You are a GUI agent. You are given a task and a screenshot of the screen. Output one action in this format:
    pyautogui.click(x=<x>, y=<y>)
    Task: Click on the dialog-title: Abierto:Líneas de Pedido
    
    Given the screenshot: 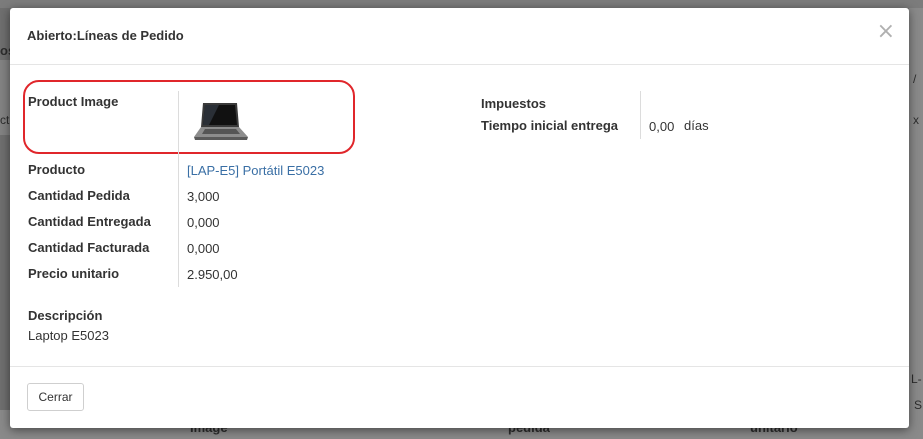 What is the action you would take?
    pyautogui.click(x=105, y=35)
    